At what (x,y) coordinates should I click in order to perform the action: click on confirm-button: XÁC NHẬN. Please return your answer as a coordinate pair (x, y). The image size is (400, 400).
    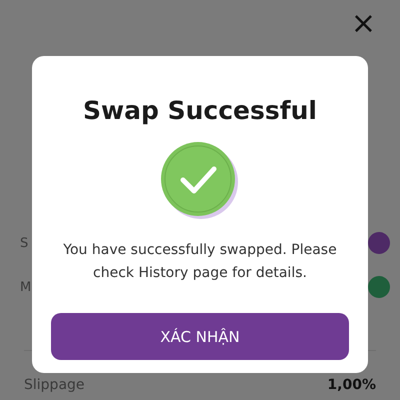
    Looking at the image, I should click on (200, 336).